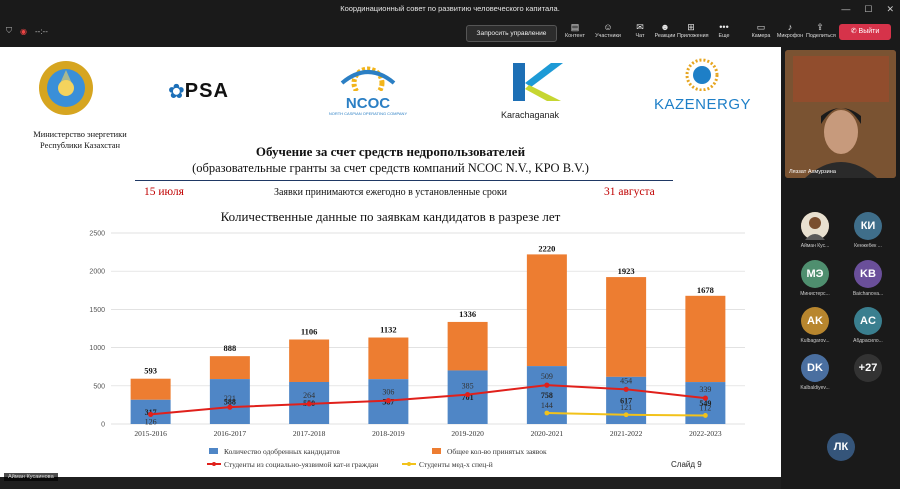  I want to click on total-data-label: 2220, so click(546, 248).